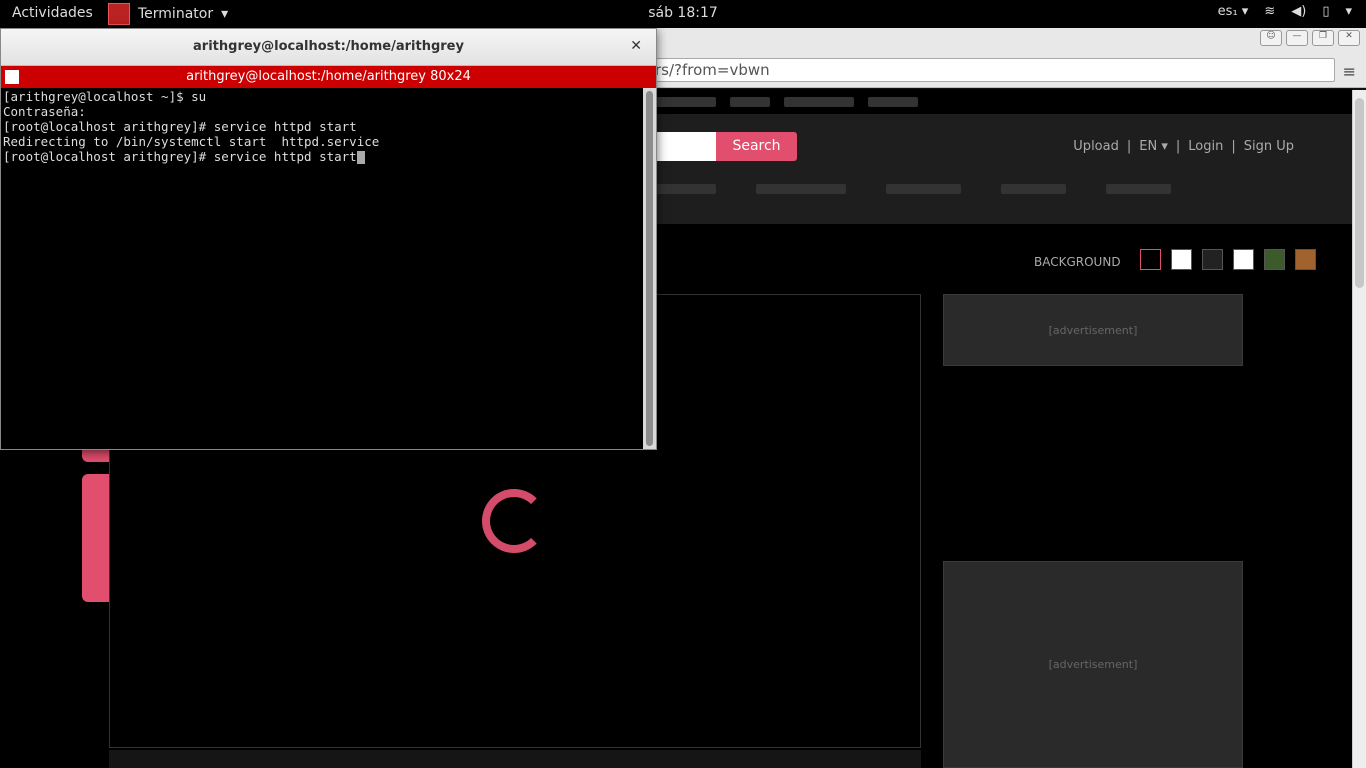  I want to click on language-select: EN ▾, so click(1153, 146).